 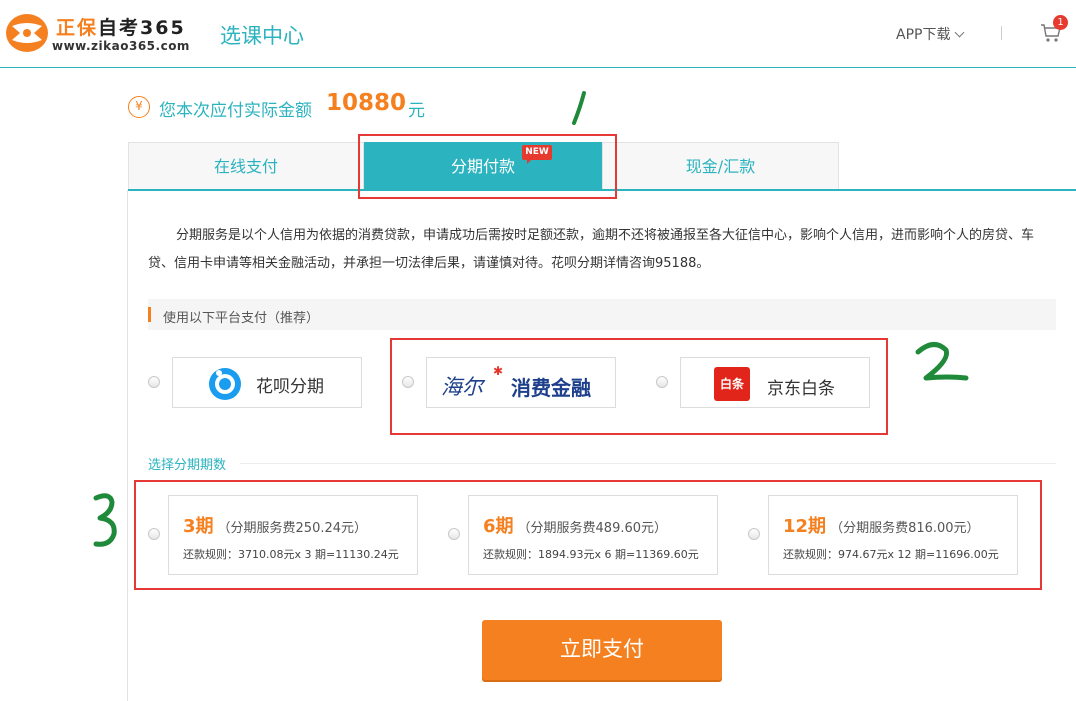 I want to click on tab-online-payment: 在线支付, so click(x=246, y=165).